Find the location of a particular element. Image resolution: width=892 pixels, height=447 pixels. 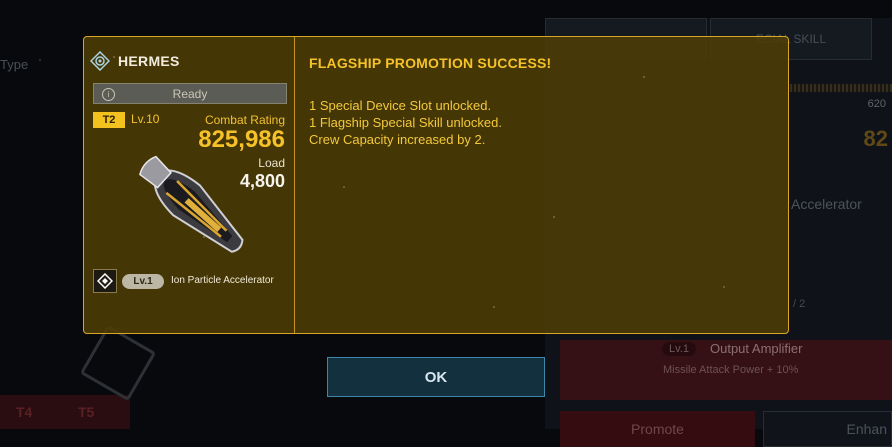

device-icon is located at coordinates (105, 281).